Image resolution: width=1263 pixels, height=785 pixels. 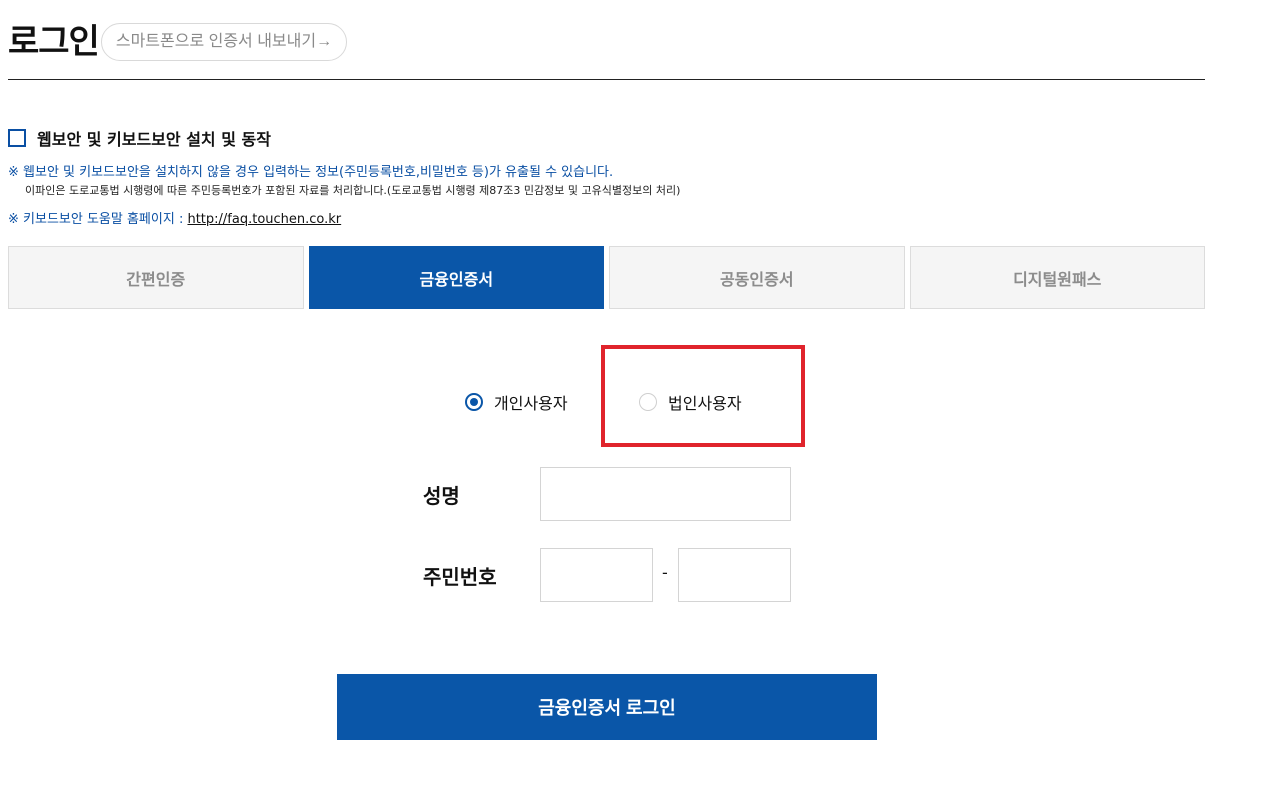 I want to click on security-option: 웹보안 및 키보드보안 설치 및 동작, so click(x=139, y=138).